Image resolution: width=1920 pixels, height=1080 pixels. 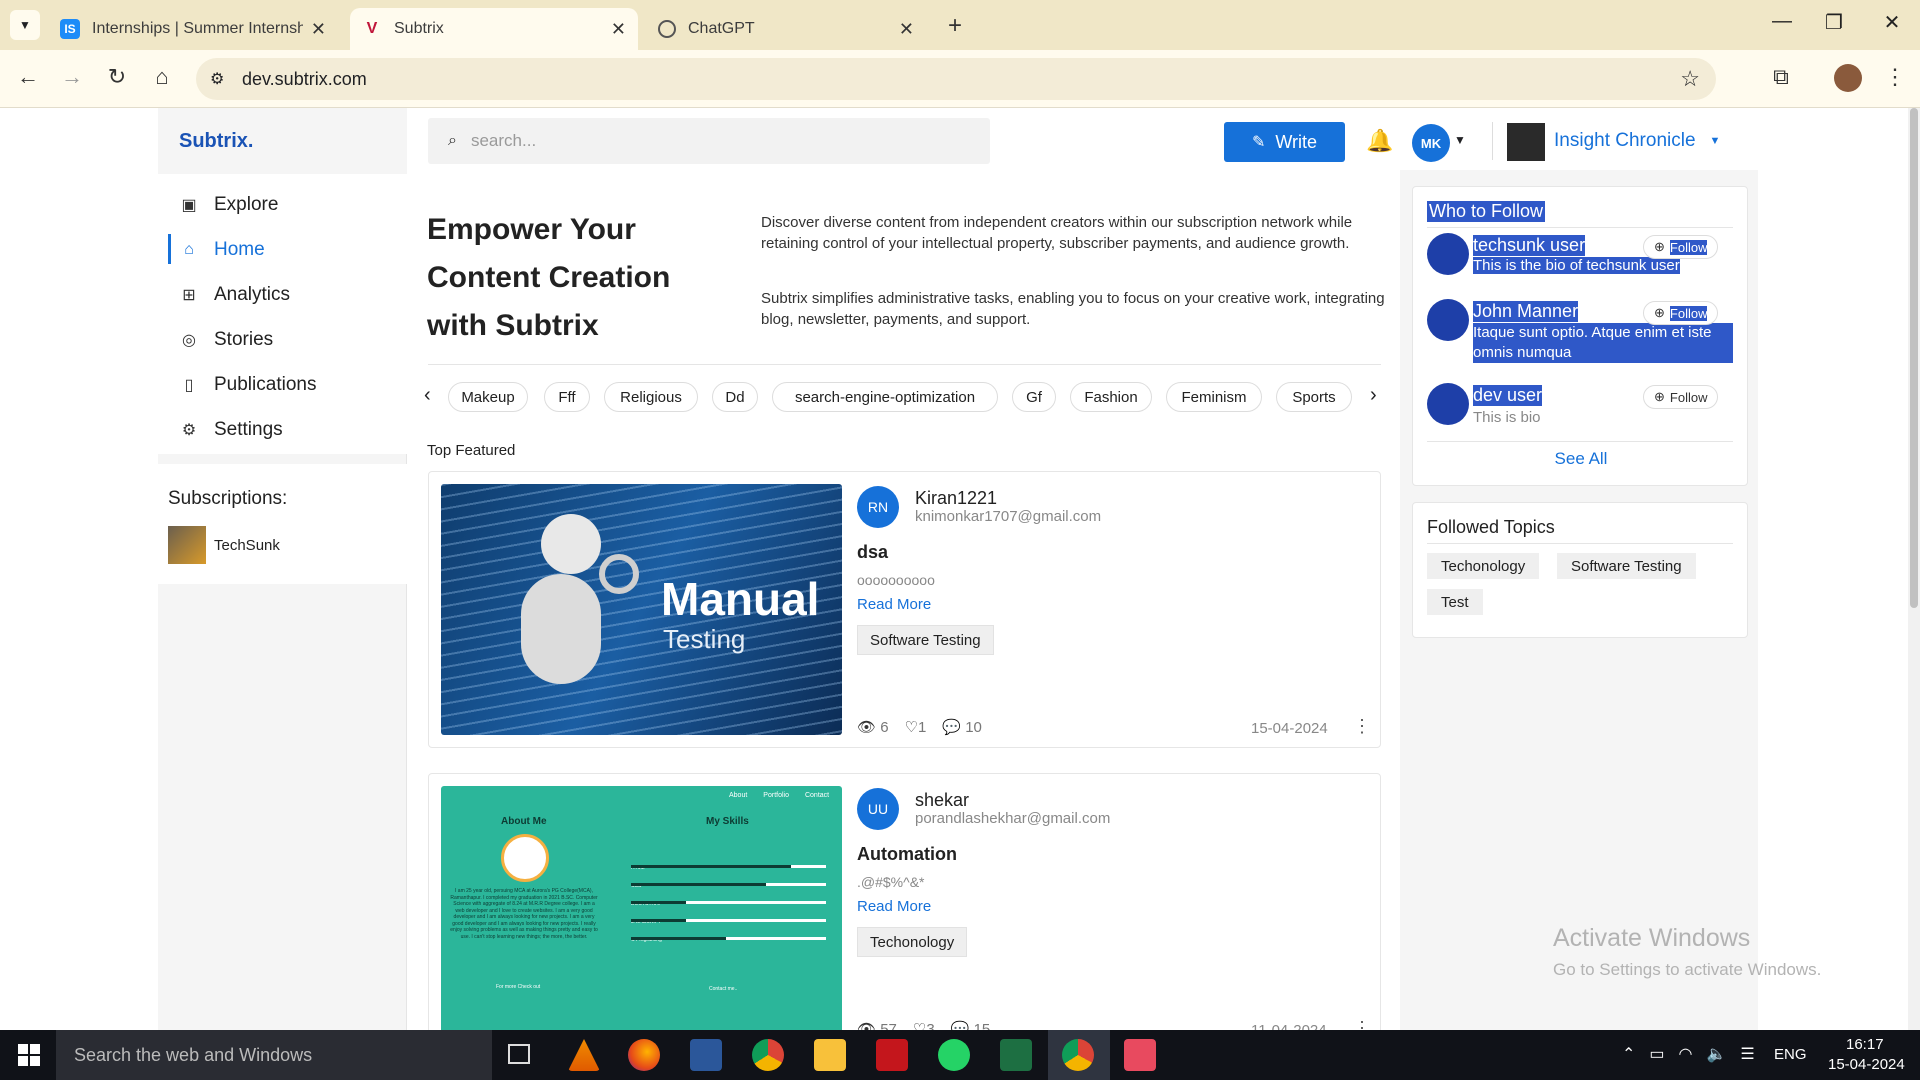 I want to click on bell-icon: 🔔, so click(x=1379, y=141).